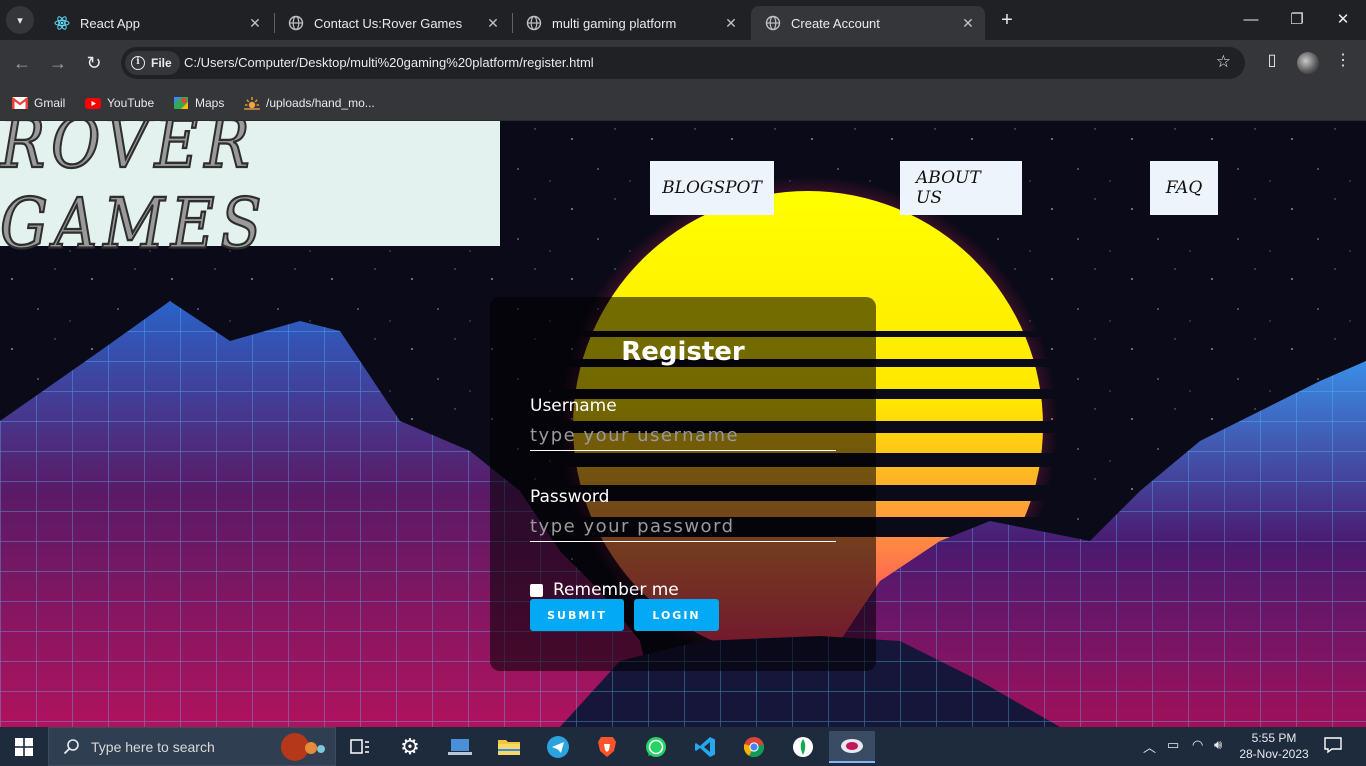  Describe the element at coordinates (210, 103) in the screenshot. I see `bookmark-label: Maps` at that location.